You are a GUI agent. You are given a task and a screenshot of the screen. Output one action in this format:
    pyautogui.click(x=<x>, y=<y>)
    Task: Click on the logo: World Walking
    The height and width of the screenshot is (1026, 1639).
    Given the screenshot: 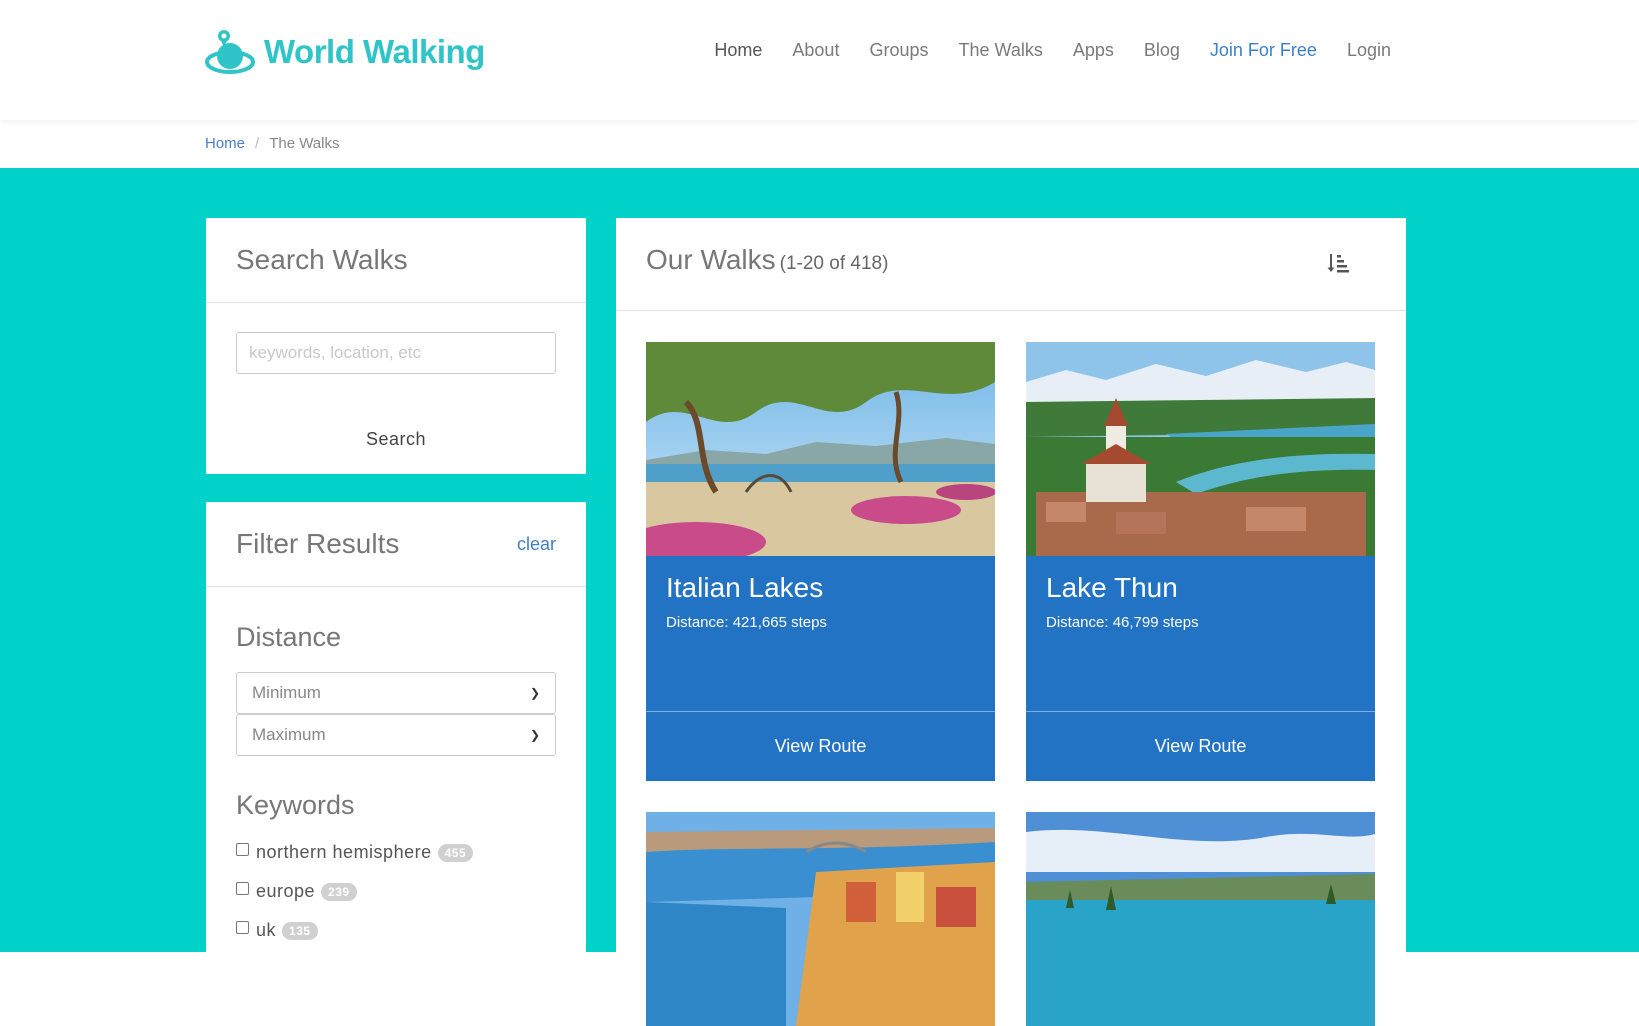 What is the action you would take?
    pyautogui.click(x=344, y=52)
    